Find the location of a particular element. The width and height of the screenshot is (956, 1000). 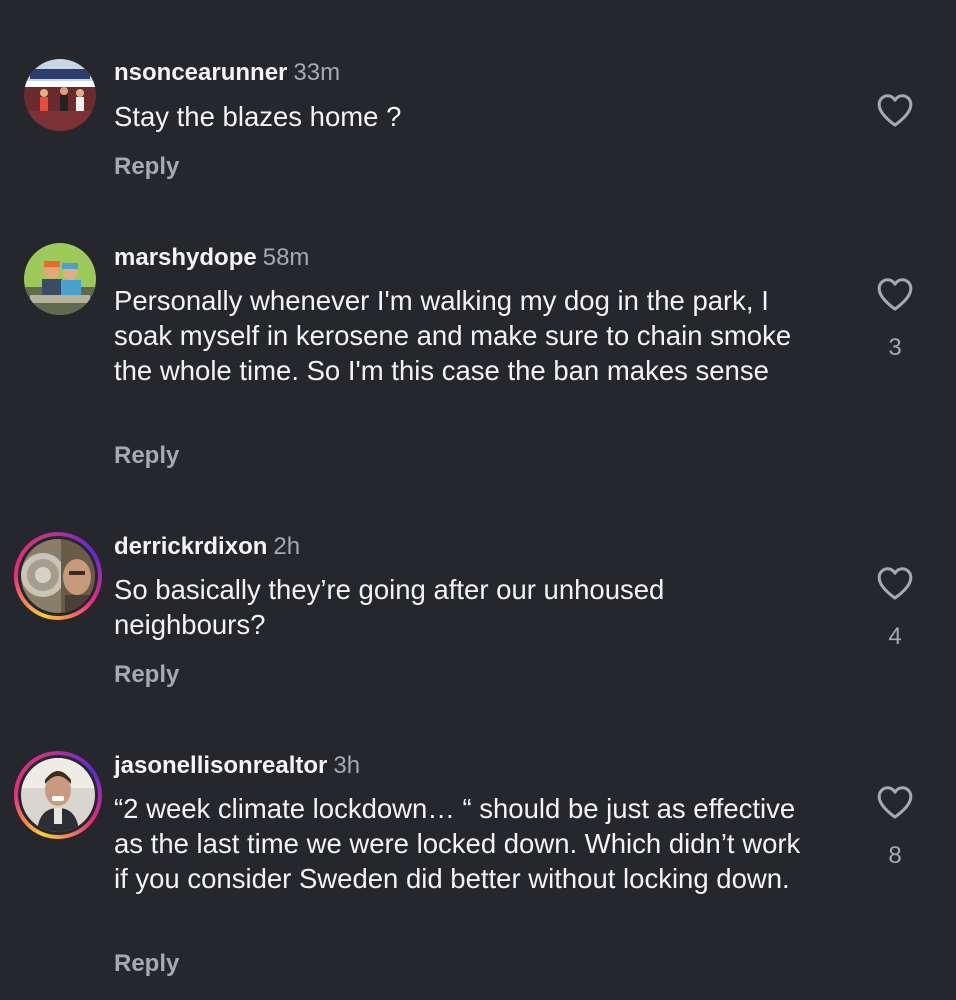

like-count: 8 is located at coordinates (895, 855).